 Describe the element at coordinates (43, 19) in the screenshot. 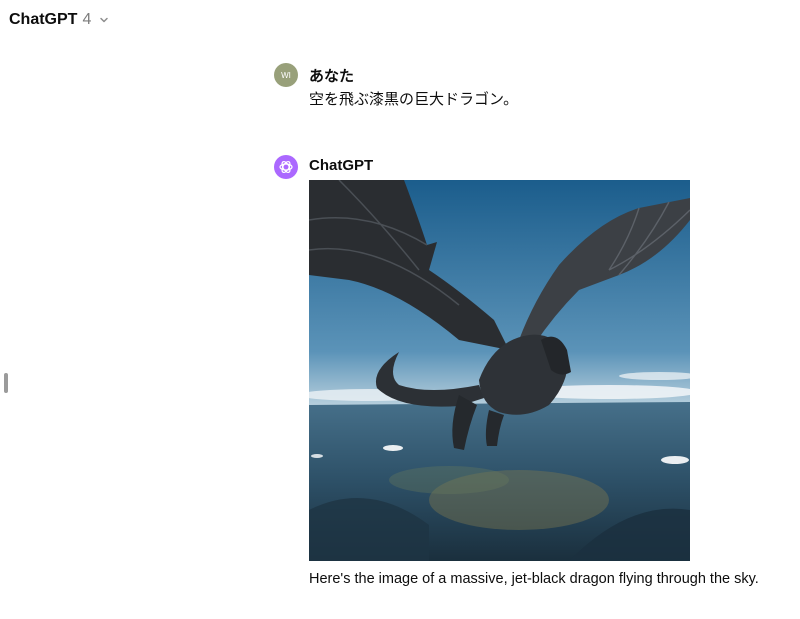

I see `model-name: ChatGPT` at that location.